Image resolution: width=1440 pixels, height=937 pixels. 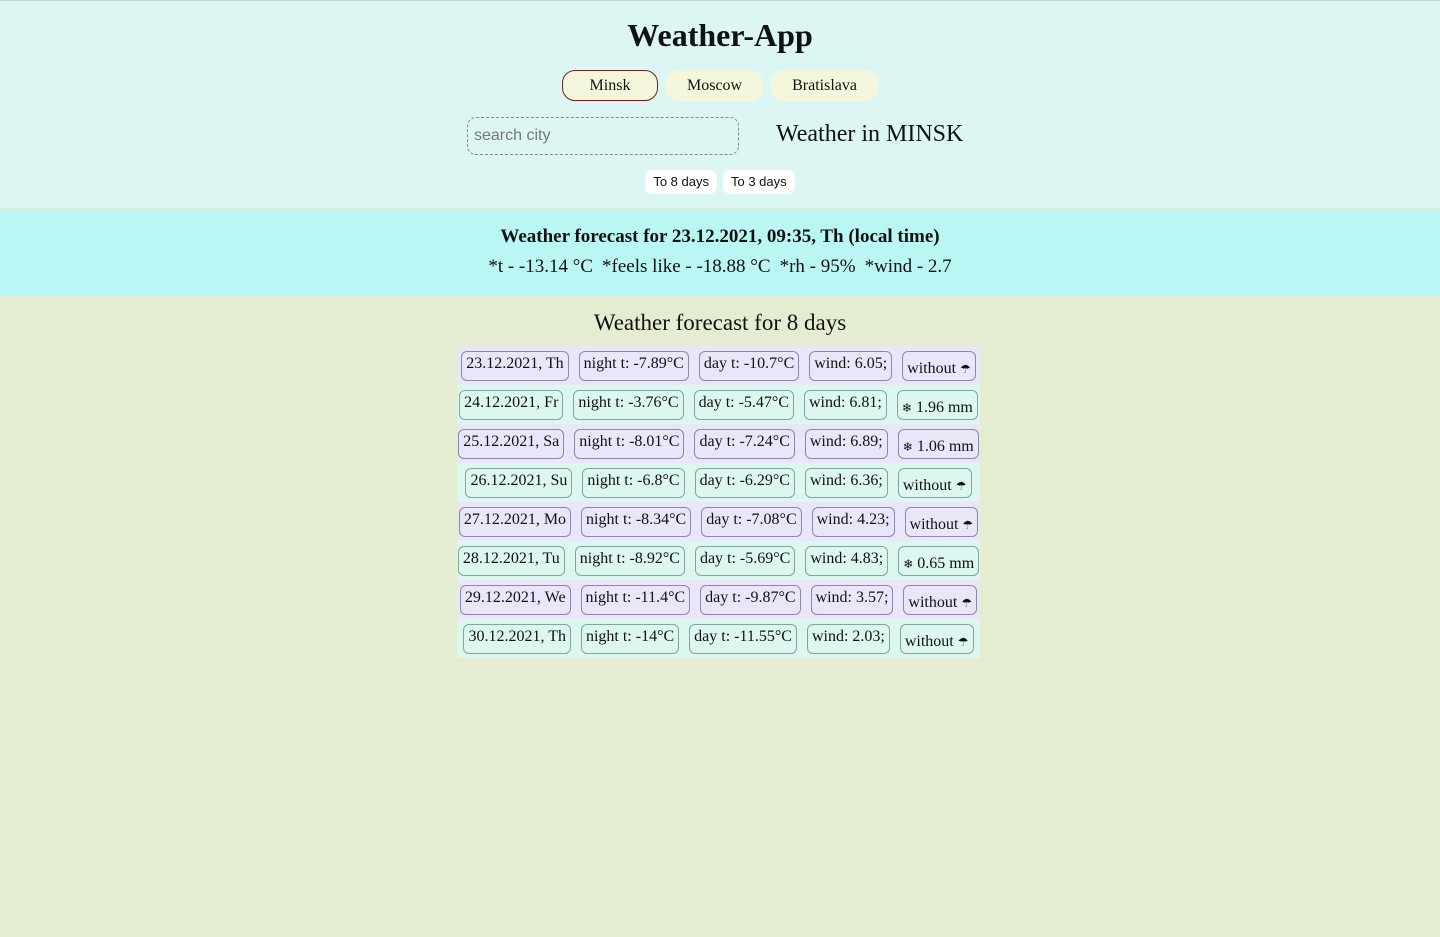 What do you see at coordinates (743, 638) in the screenshot?
I see `forecast-day-temp: day t: -11.55°C` at bounding box center [743, 638].